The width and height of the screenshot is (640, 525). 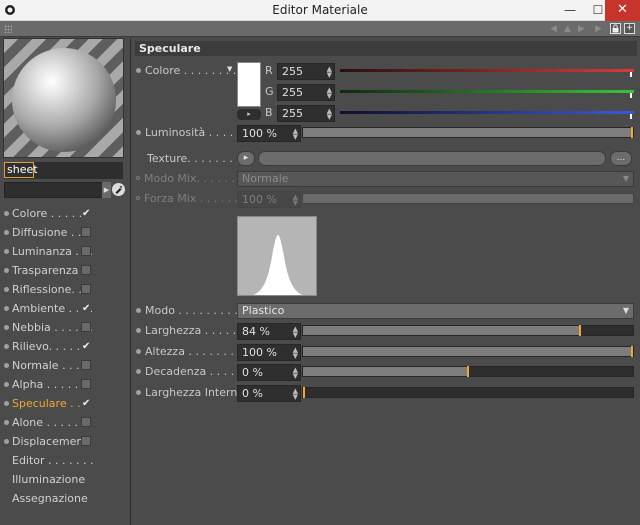 What do you see at coordinates (622, 10) in the screenshot?
I see `close-button: ✕` at bounding box center [622, 10].